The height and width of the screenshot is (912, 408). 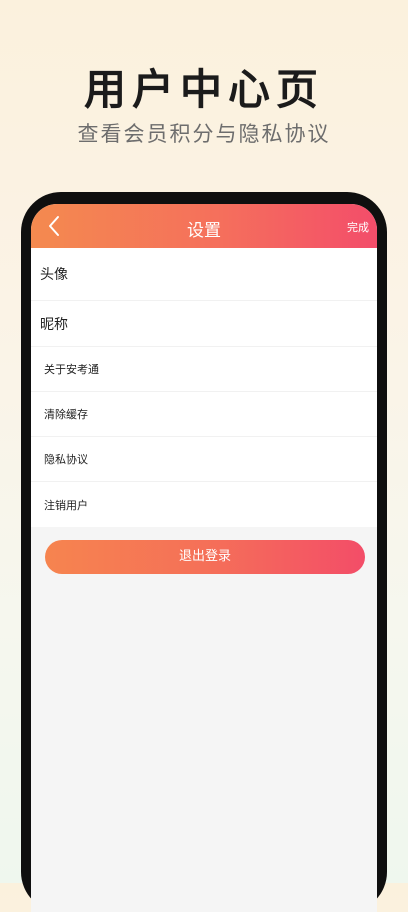 What do you see at coordinates (358, 227) in the screenshot?
I see `done-button: 完成` at bounding box center [358, 227].